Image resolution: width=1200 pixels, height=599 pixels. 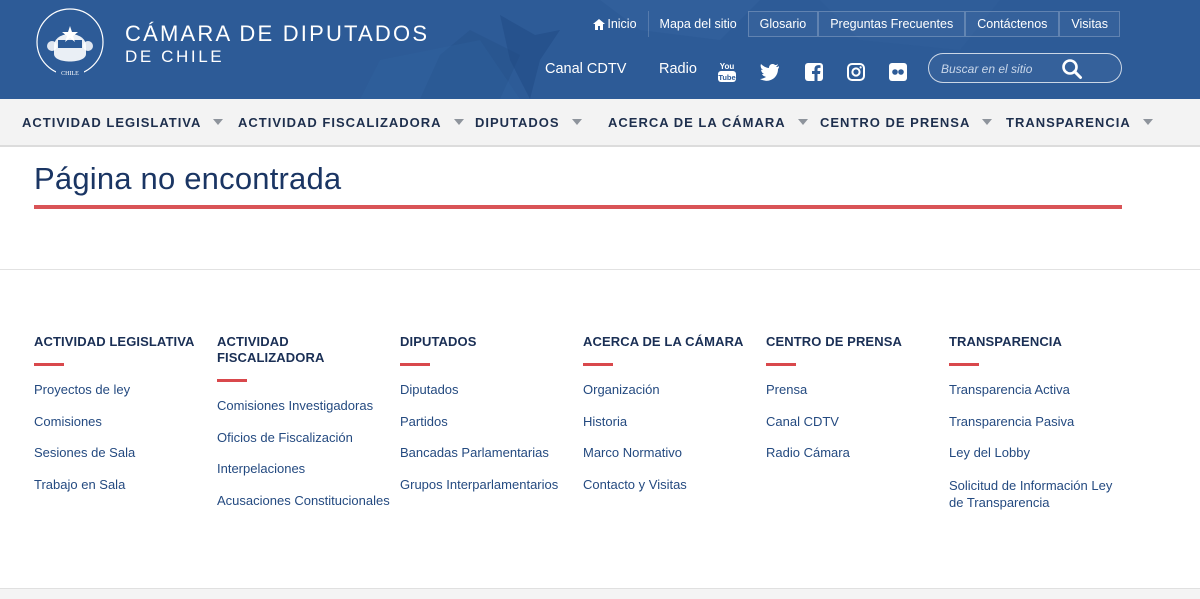 I want to click on site-title: CÁMARA DE DIPUTADOS, so click(x=277, y=34).